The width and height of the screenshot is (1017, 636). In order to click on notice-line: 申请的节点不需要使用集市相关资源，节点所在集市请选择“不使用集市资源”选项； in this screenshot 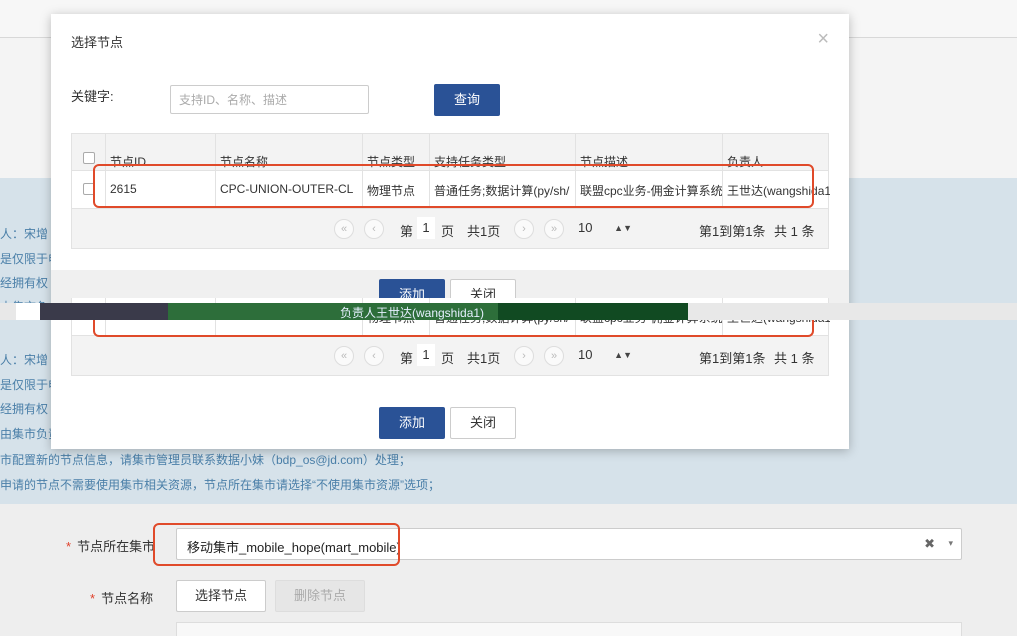, I will do `click(220, 485)`.